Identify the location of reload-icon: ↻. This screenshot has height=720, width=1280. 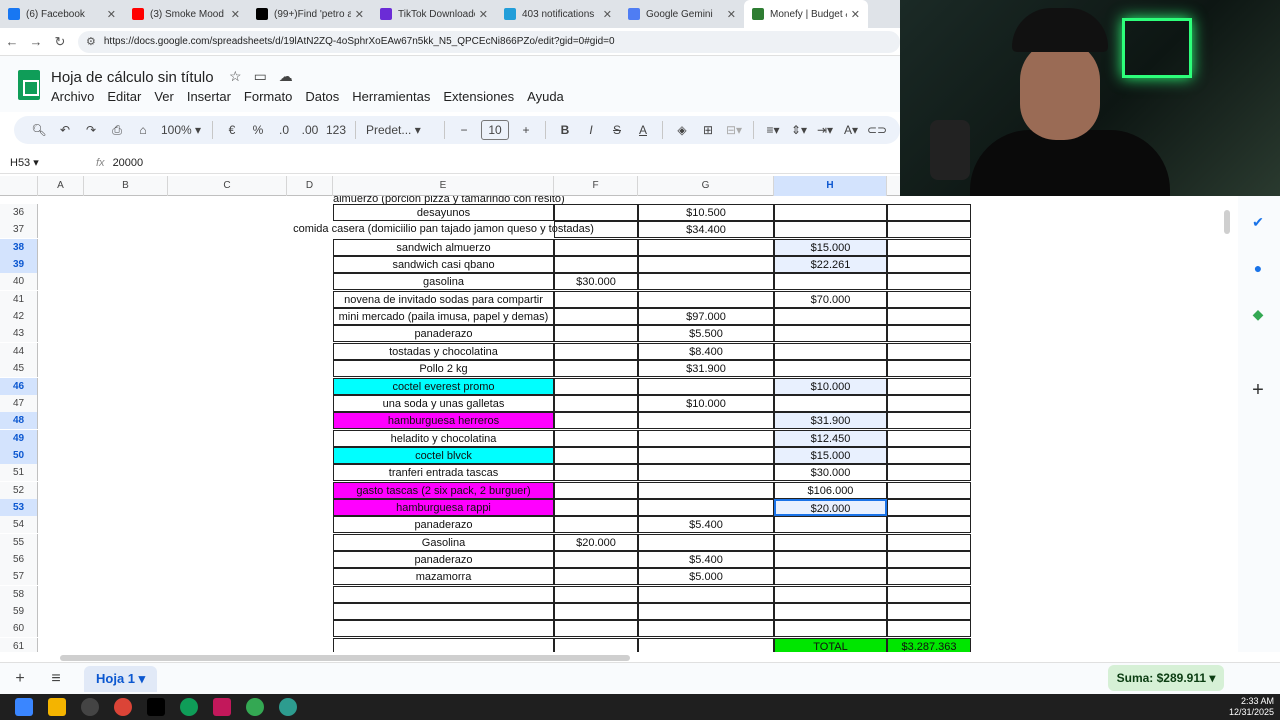
(60, 42).